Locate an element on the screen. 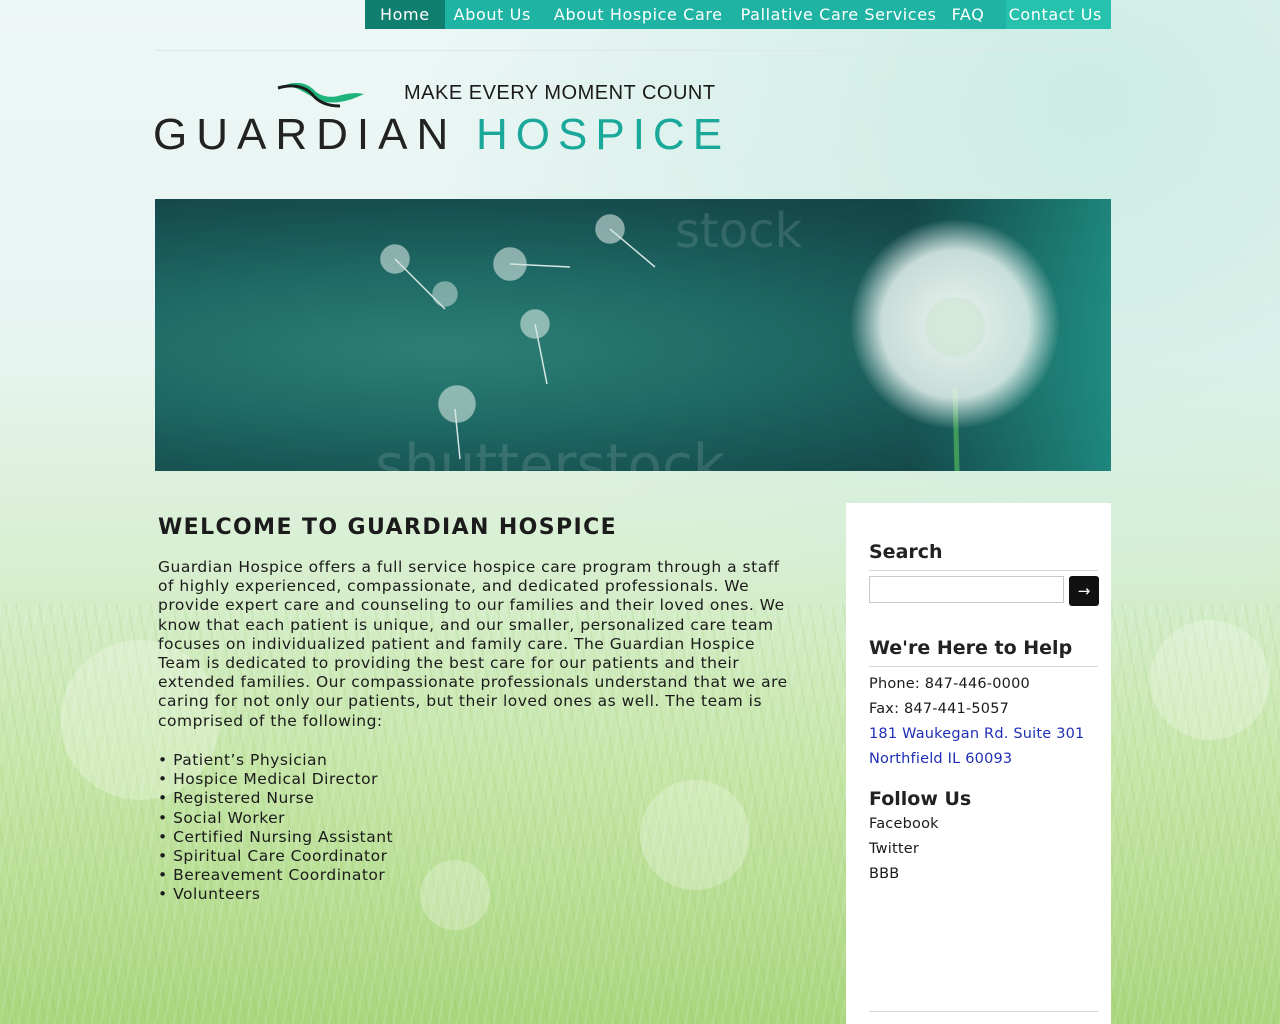 This screenshot has width=1280, height=1024. dandelion-illustration: stock shutterstock is located at coordinates (717, 337).